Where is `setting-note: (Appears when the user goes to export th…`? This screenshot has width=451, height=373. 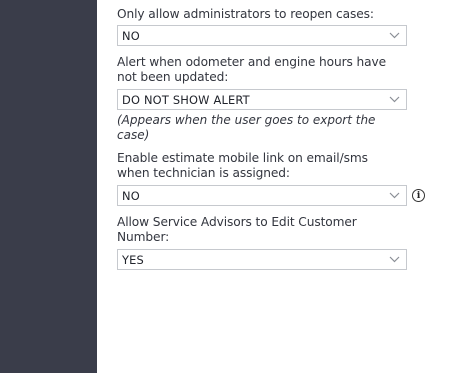
setting-note: (Appears when the user goes to export th… is located at coordinates (246, 127).